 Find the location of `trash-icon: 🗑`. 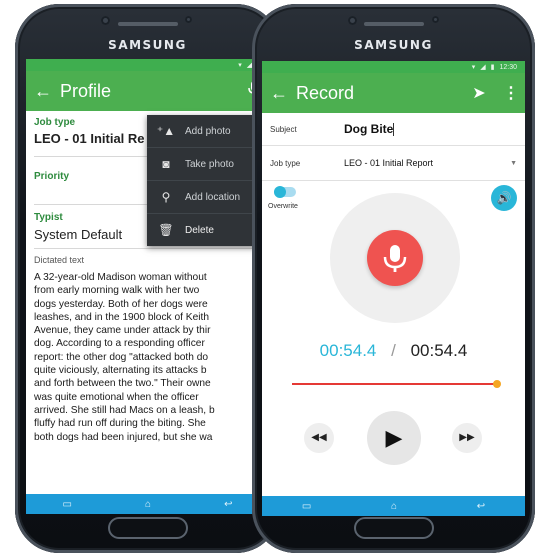

trash-icon: 🗑 is located at coordinates (166, 230).